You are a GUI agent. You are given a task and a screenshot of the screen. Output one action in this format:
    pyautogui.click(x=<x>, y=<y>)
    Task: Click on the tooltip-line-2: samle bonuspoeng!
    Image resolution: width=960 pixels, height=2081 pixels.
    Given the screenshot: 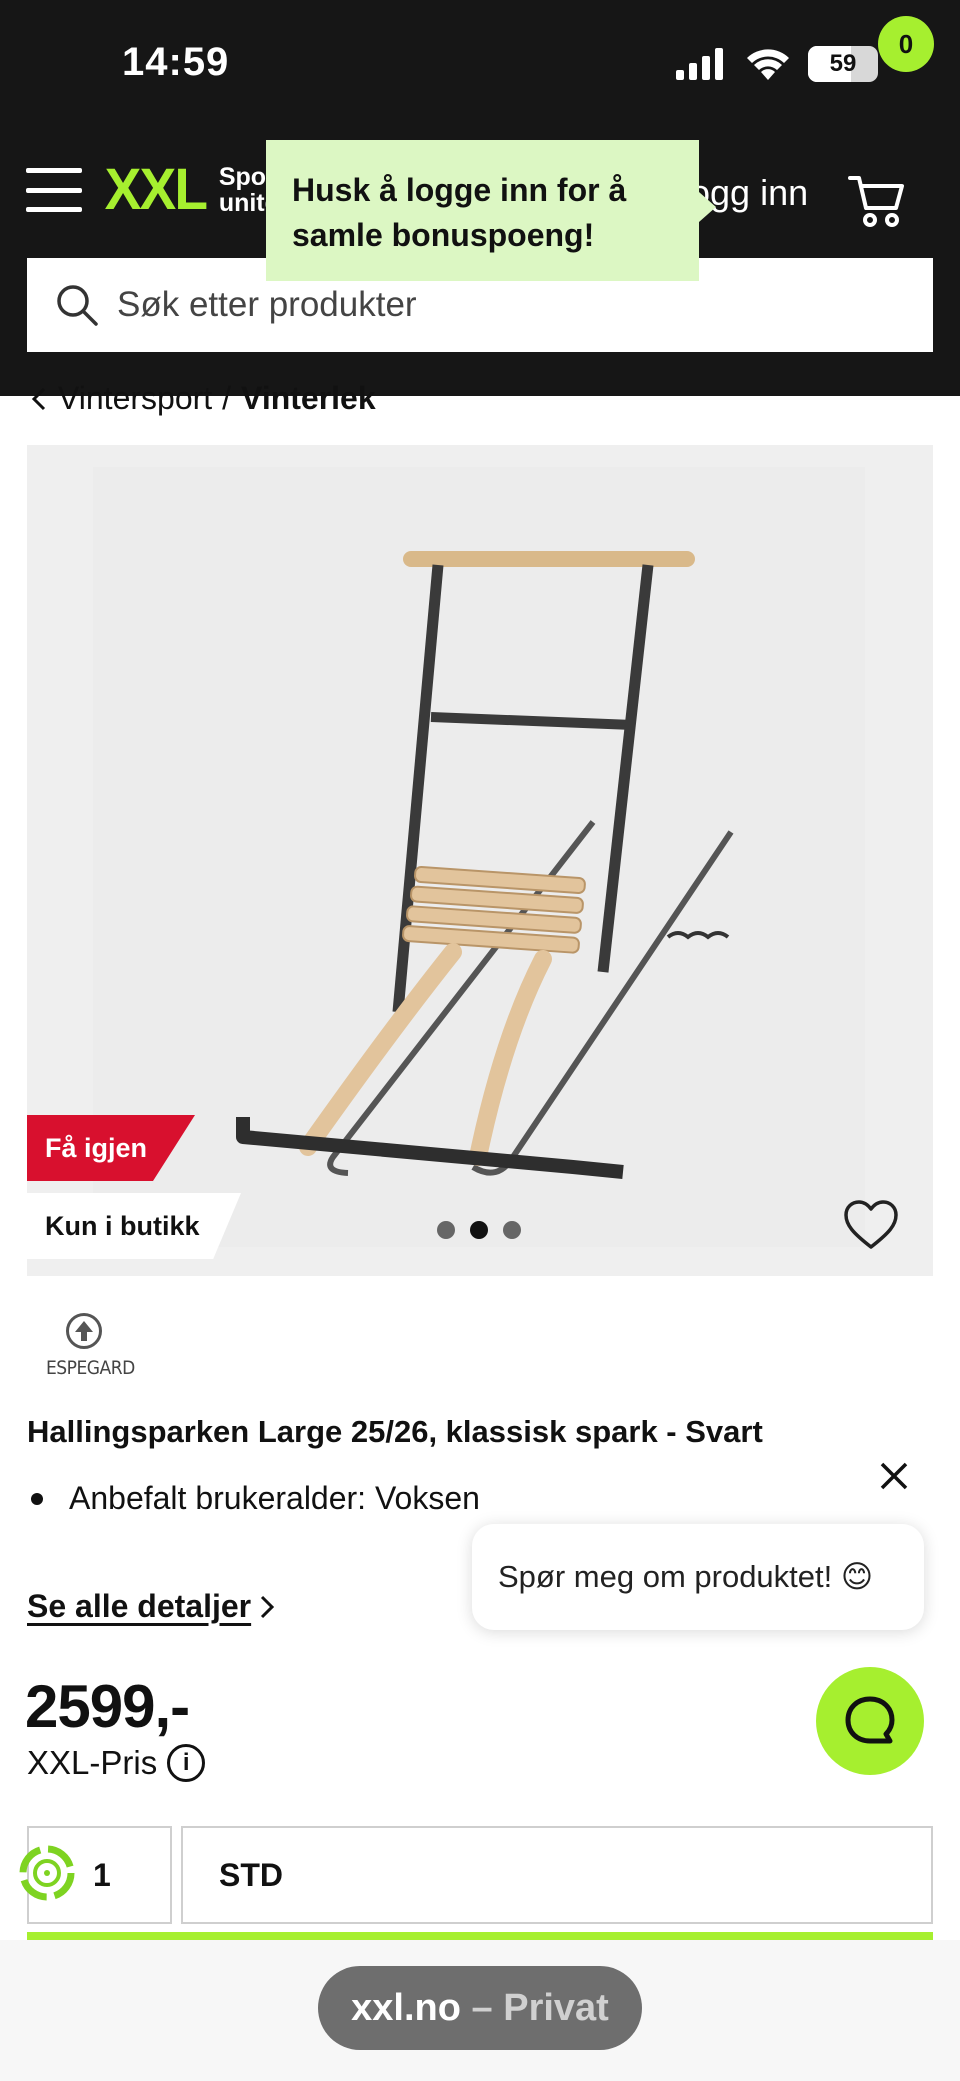 What is the action you would take?
    pyautogui.click(x=443, y=235)
    